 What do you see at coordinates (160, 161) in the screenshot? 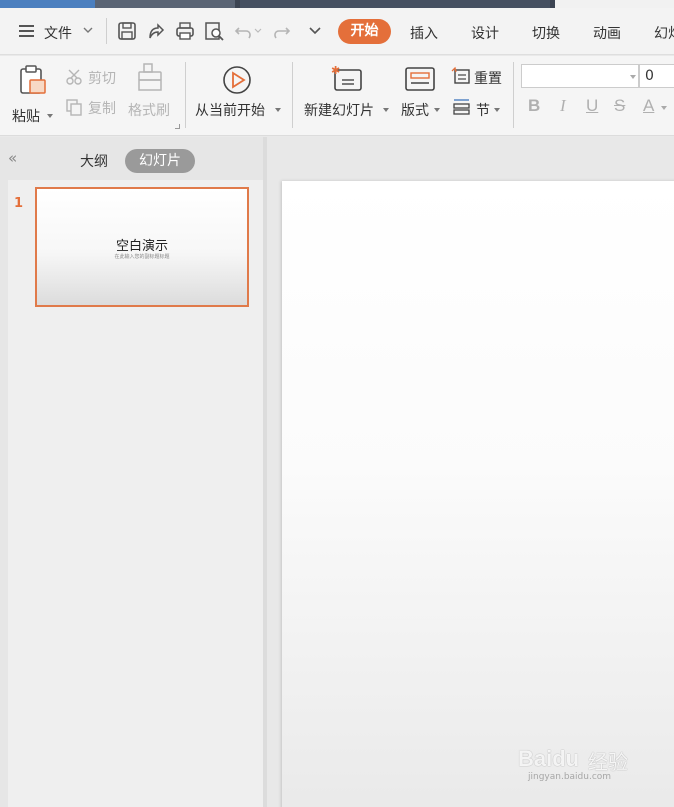
I see `tab-slides: 幻灯片` at bounding box center [160, 161].